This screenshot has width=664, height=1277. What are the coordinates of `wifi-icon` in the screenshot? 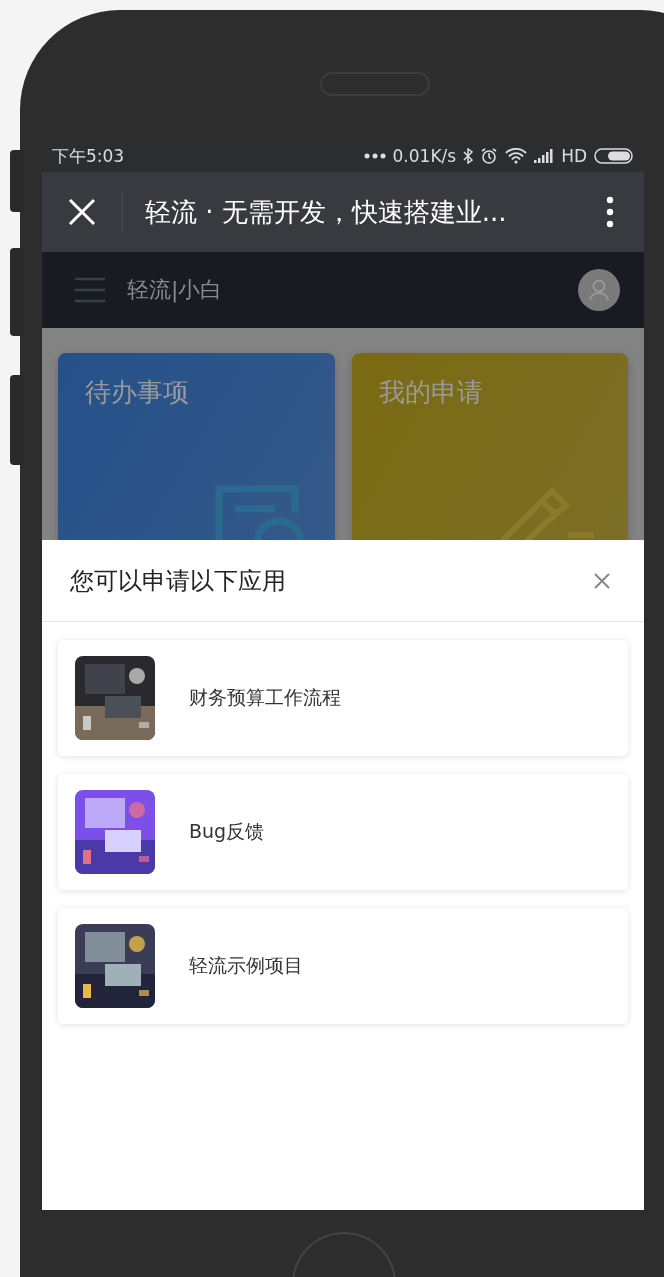 It's located at (516, 156).